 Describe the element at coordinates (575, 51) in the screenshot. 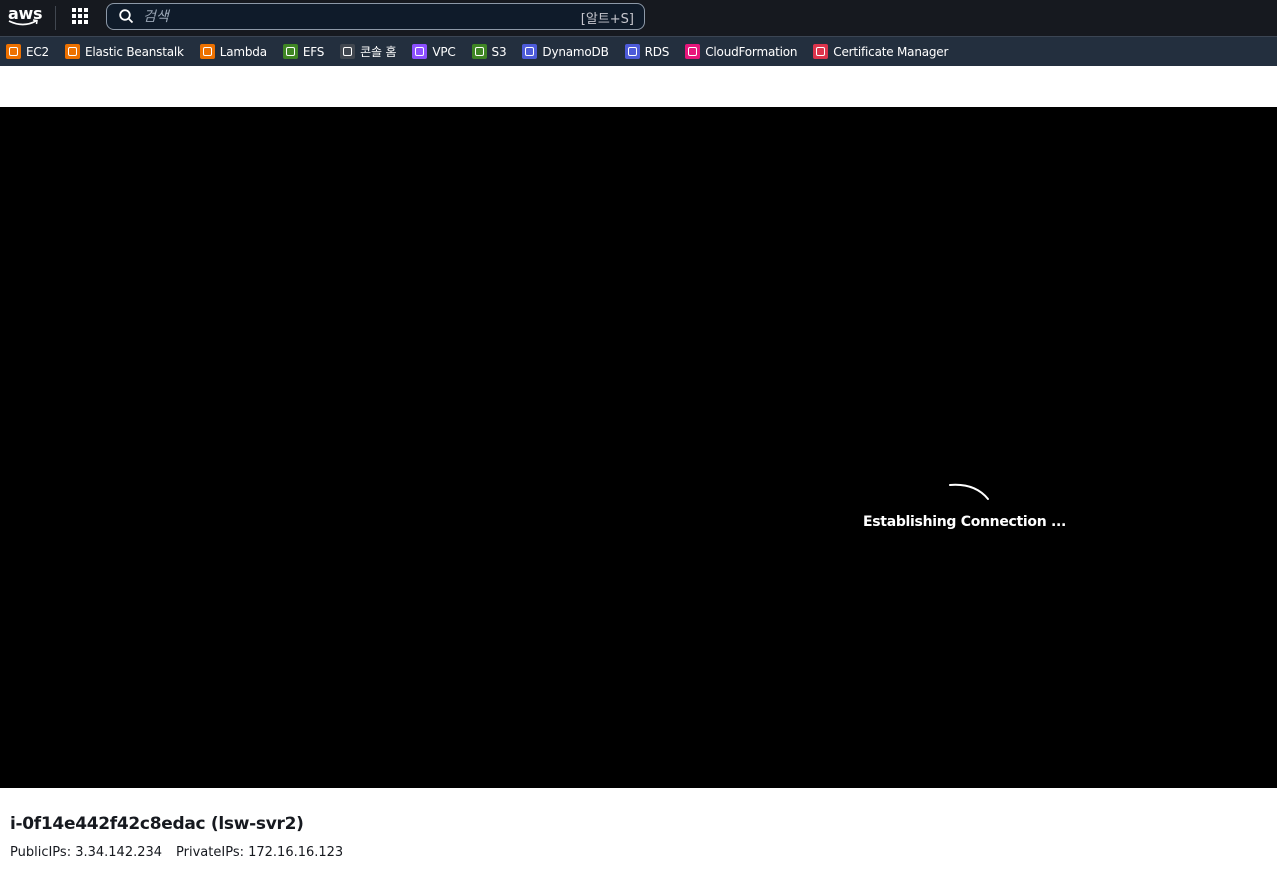

I see `favorite-label: DynamoDB` at that location.